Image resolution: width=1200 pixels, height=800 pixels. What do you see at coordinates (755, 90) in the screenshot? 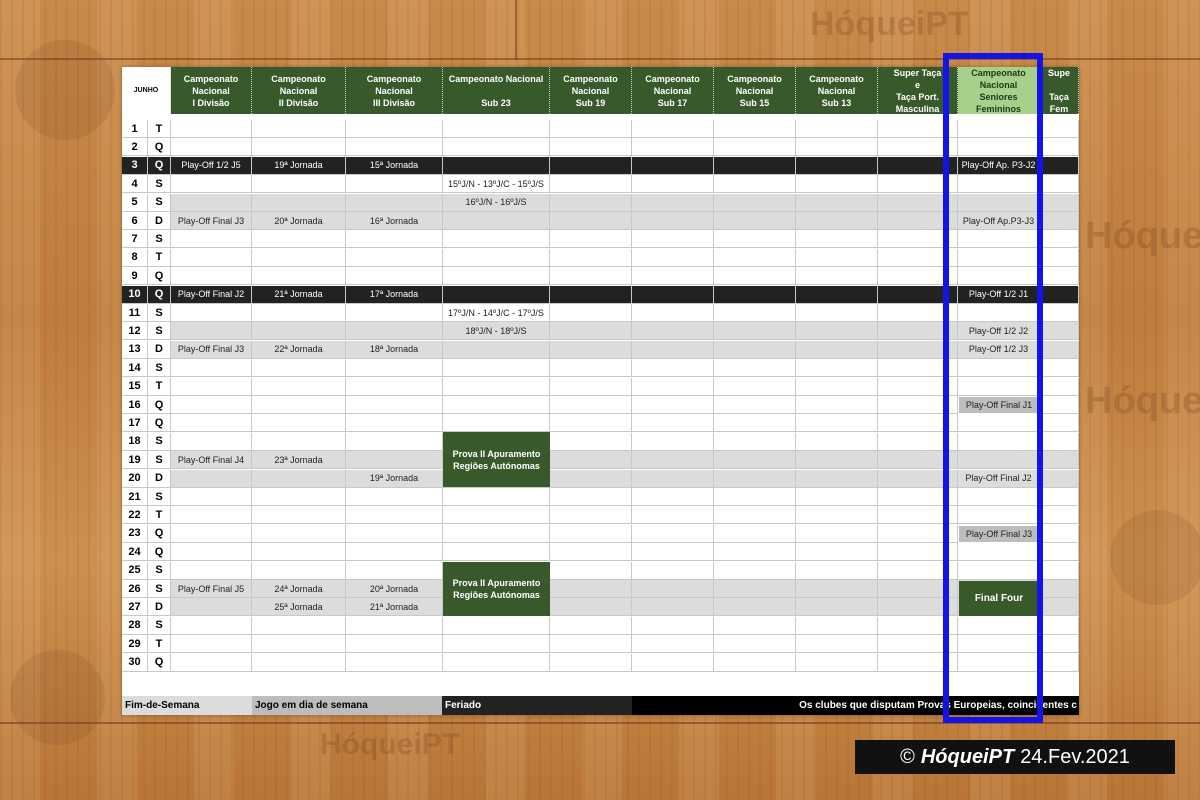
I see `column-header: Campeonato Nacional Sub 15` at bounding box center [755, 90].